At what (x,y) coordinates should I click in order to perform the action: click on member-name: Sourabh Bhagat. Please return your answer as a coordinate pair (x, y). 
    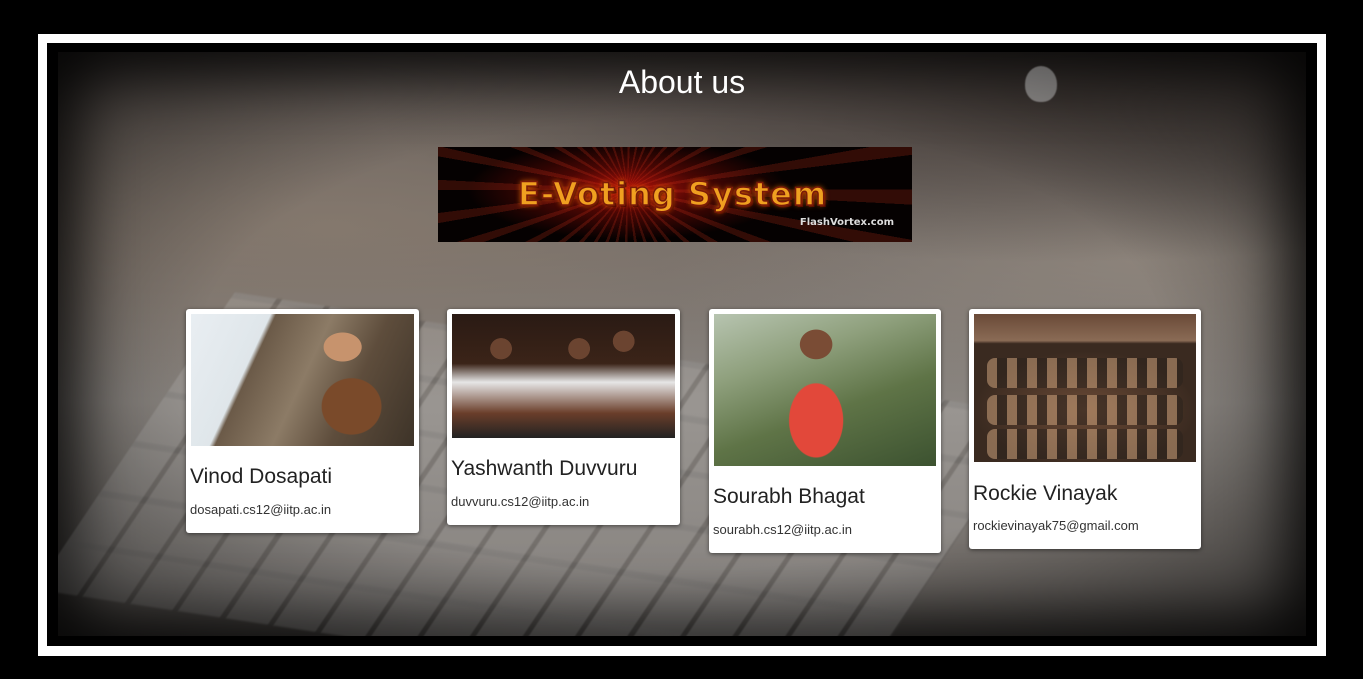
    Looking at the image, I should click on (789, 496).